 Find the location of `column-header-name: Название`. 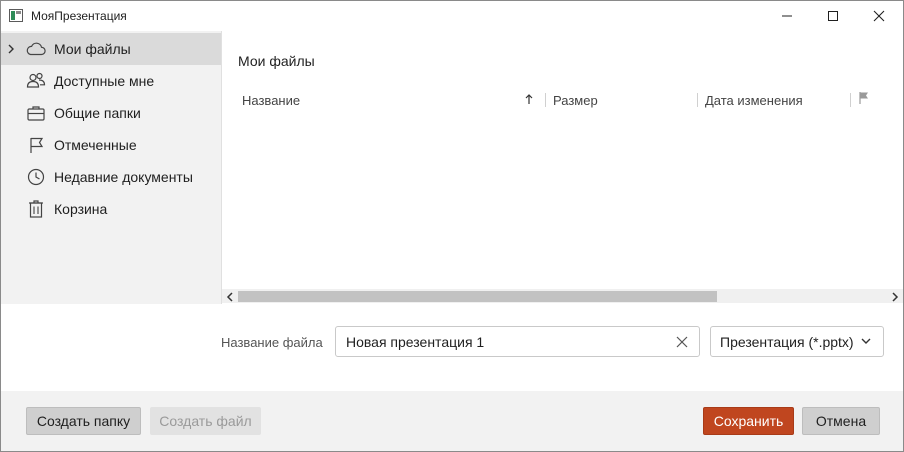

column-header-name: Название is located at coordinates (271, 100).